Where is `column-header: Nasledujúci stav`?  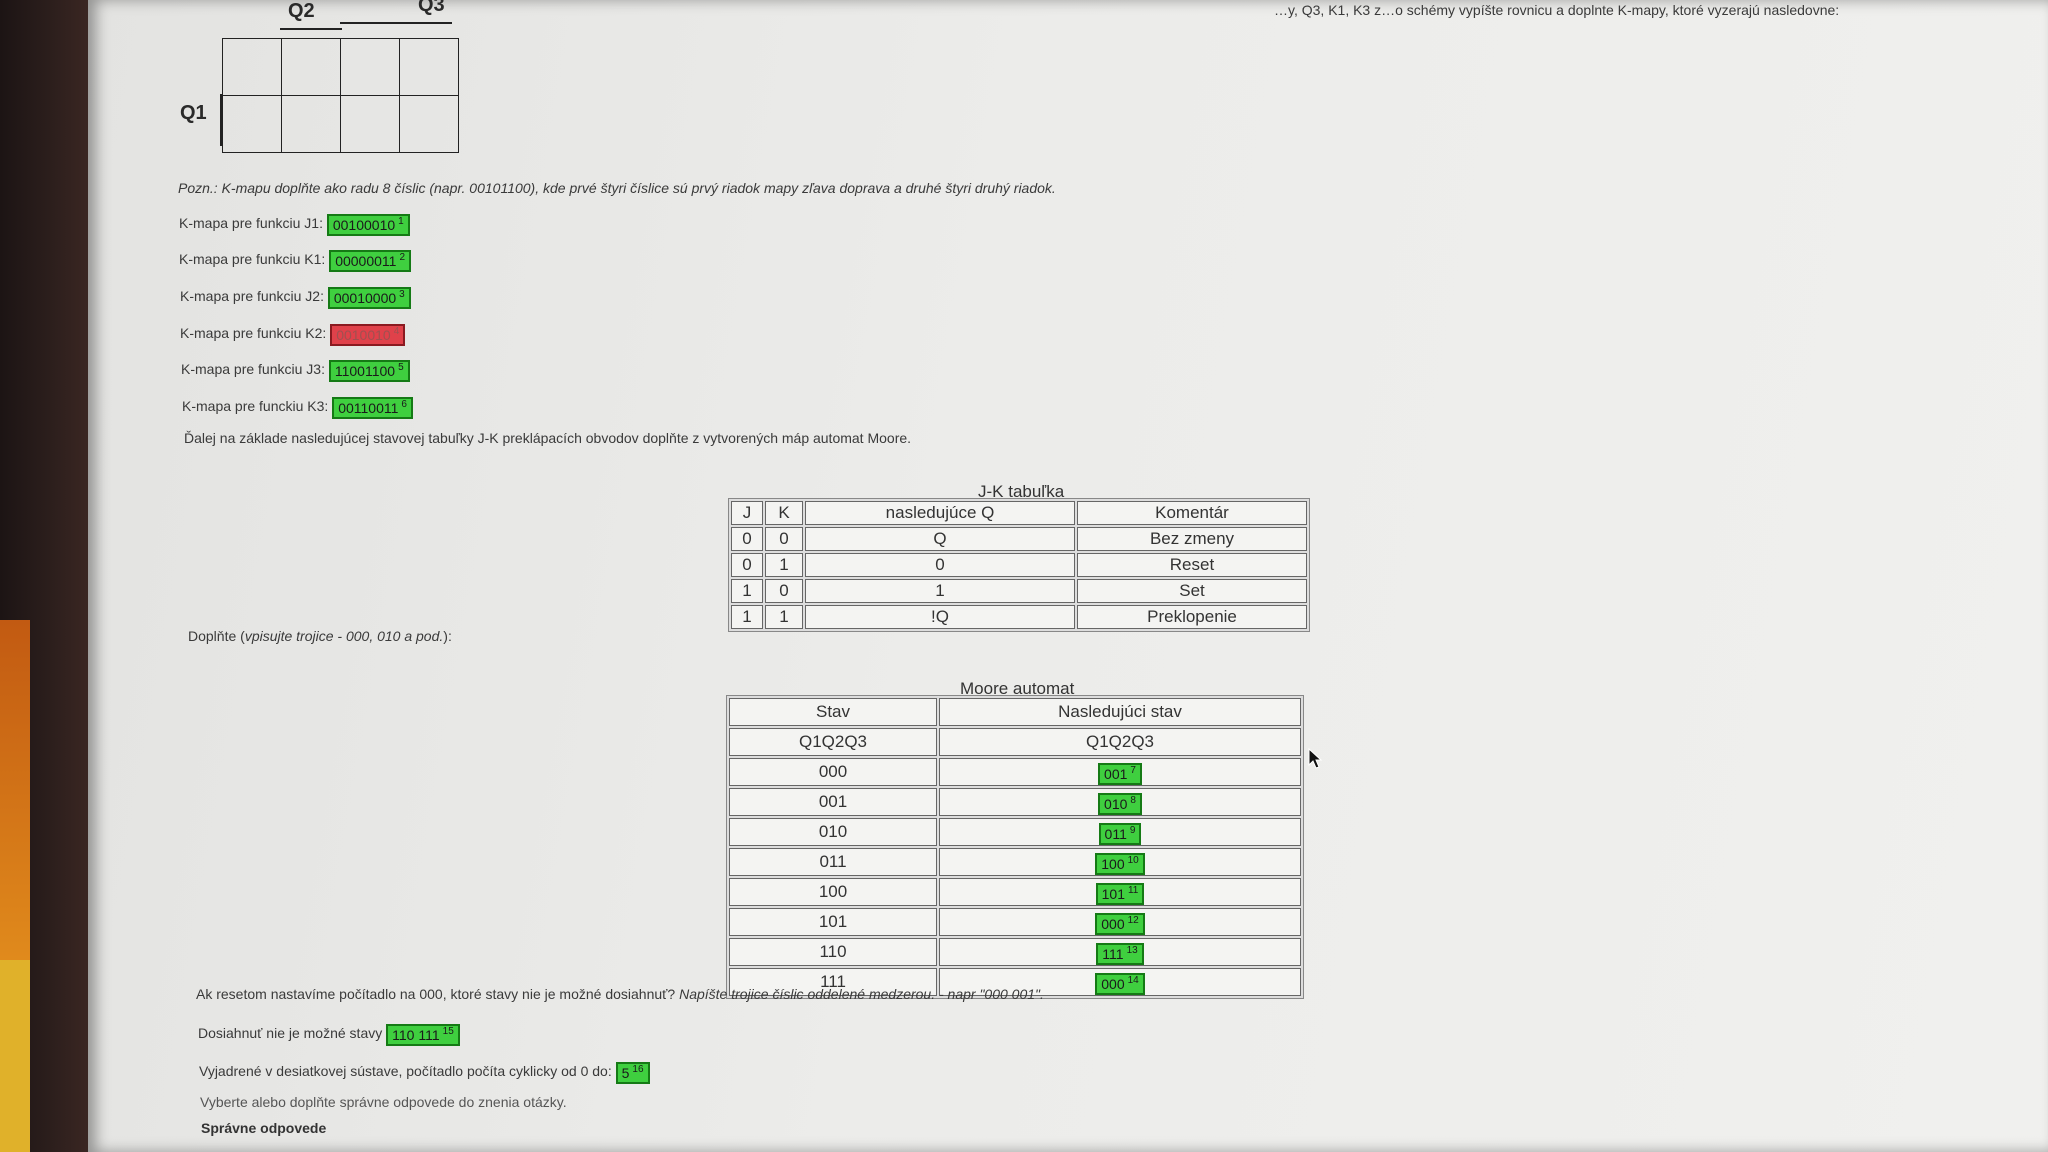
column-header: Nasledujúci stav is located at coordinates (1120, 712).